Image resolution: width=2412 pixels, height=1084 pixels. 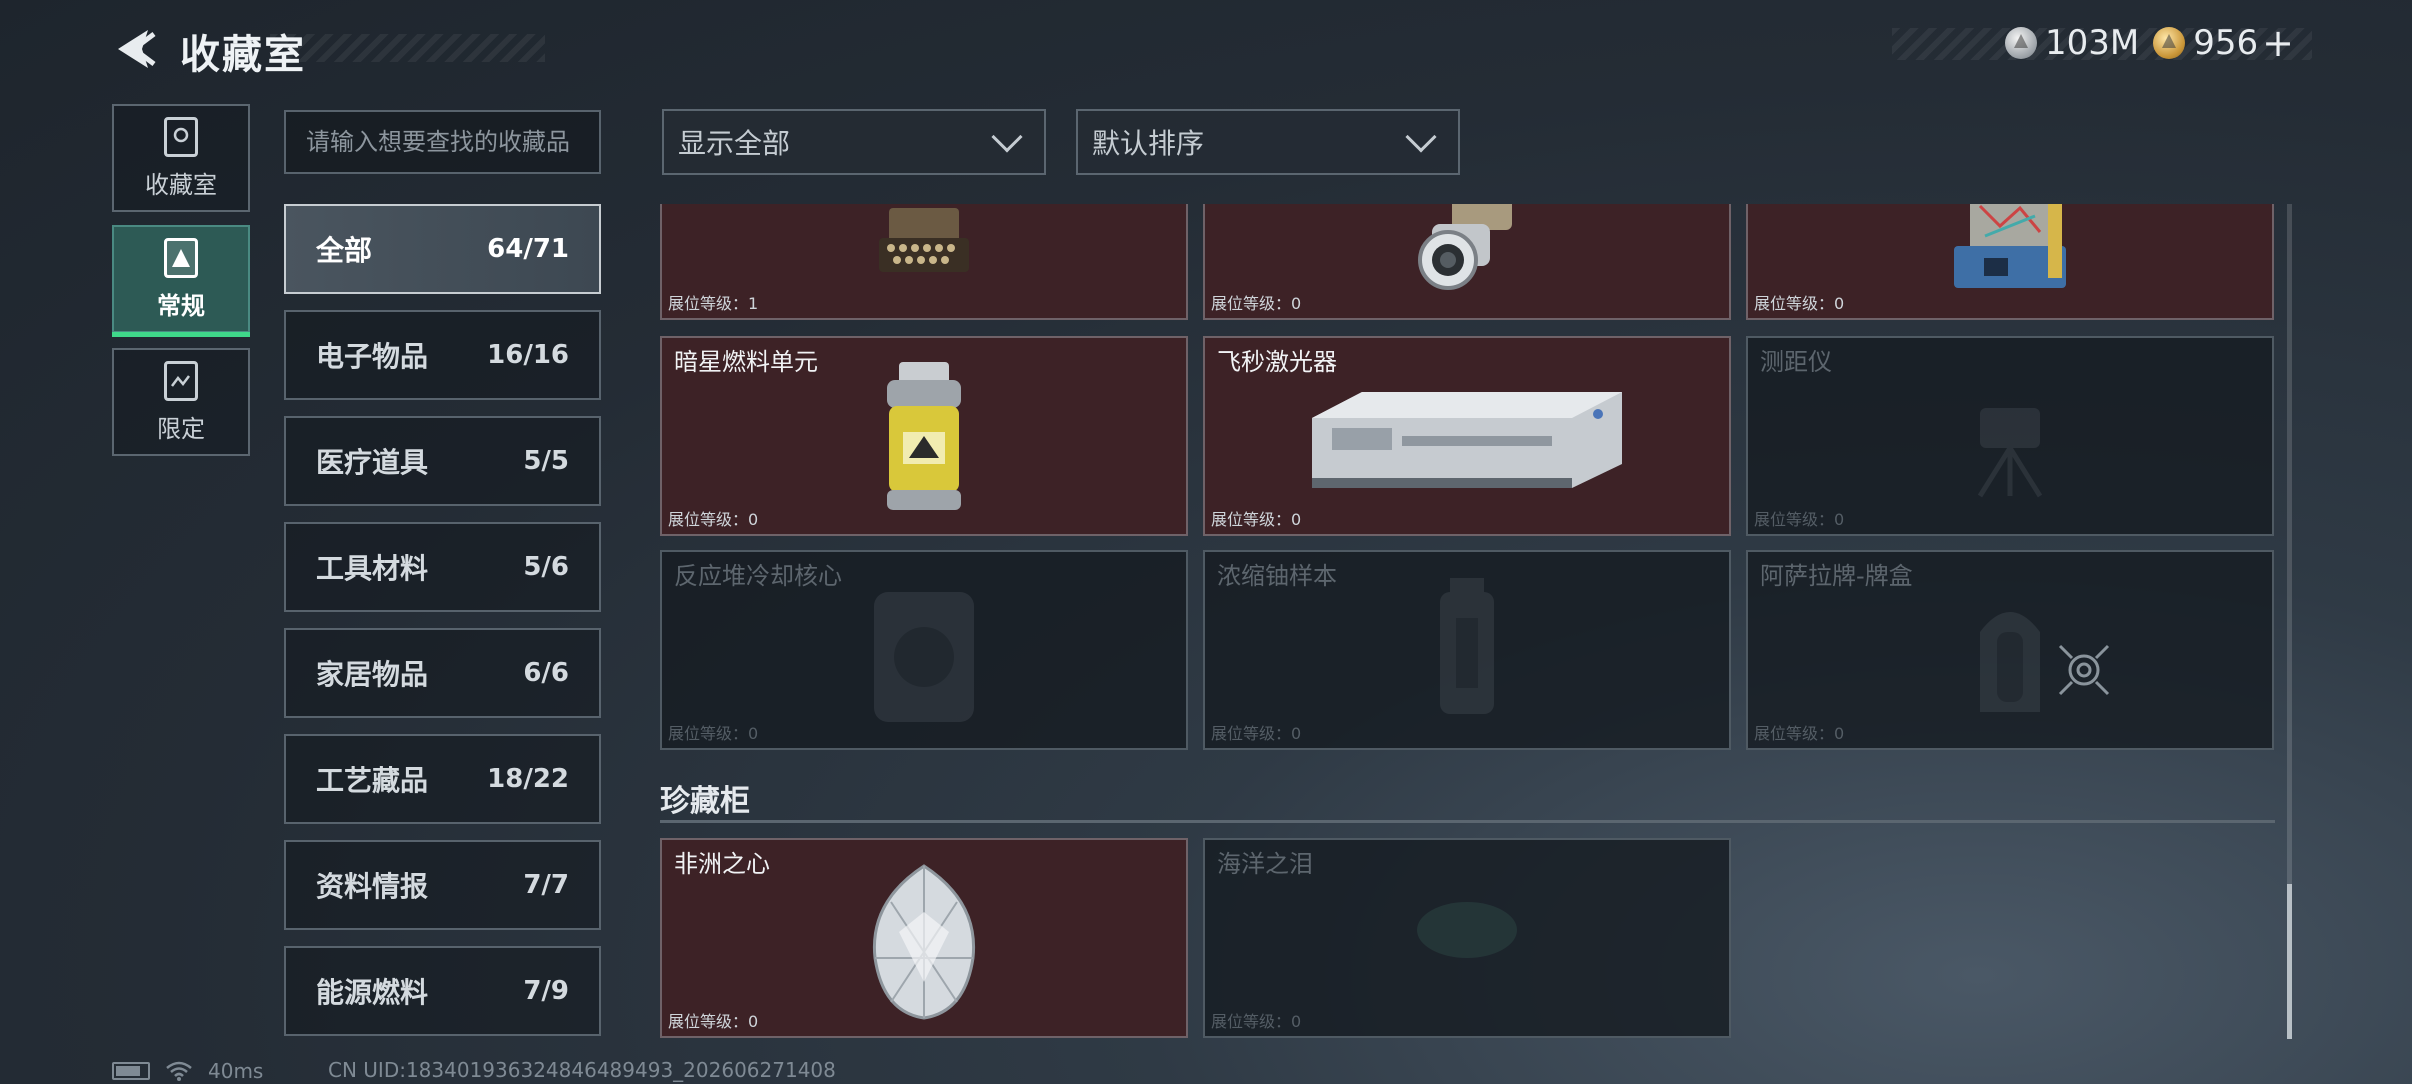 I want to click on card-box-icon, so click(x=2010, y=662).